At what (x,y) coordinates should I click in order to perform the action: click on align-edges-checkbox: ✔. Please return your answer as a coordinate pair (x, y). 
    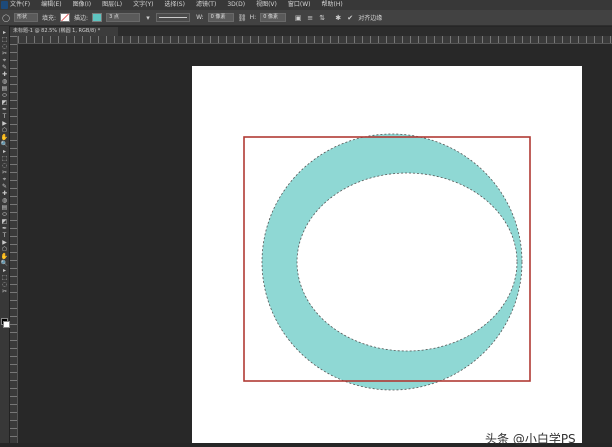
    Looking at the image, I should click on (350, 18).